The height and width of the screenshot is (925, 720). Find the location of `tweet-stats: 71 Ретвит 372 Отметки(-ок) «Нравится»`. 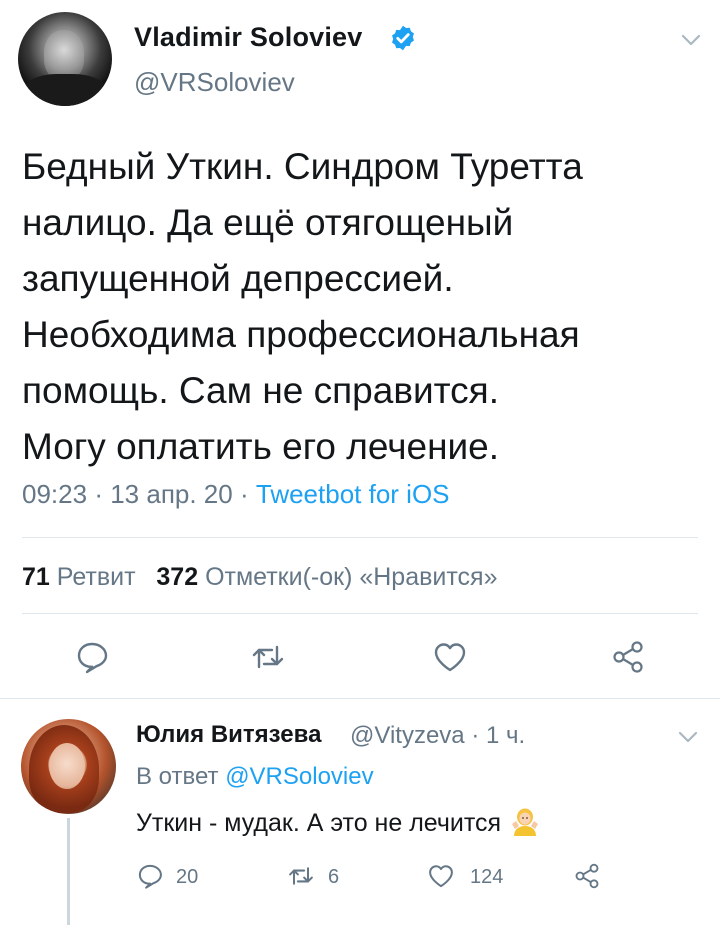

tweet-stats: 71 Ретвит 372 Отметки(-ок) «Нравится» is located at coordinates (259, 577).